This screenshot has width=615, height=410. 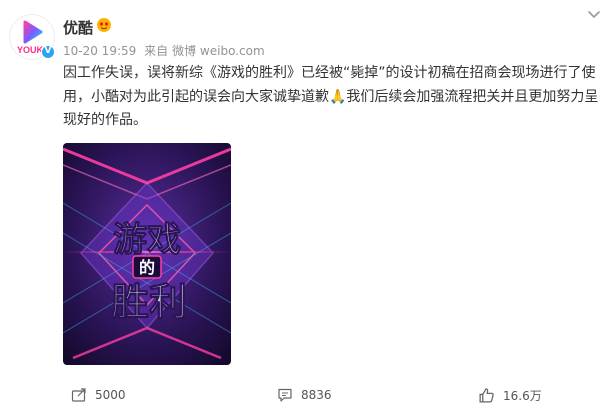 What do you see at coordinates (147, 240) in the screenshot?
I see `poster-title-line1: 游戏` at bounding box center [147, 240].